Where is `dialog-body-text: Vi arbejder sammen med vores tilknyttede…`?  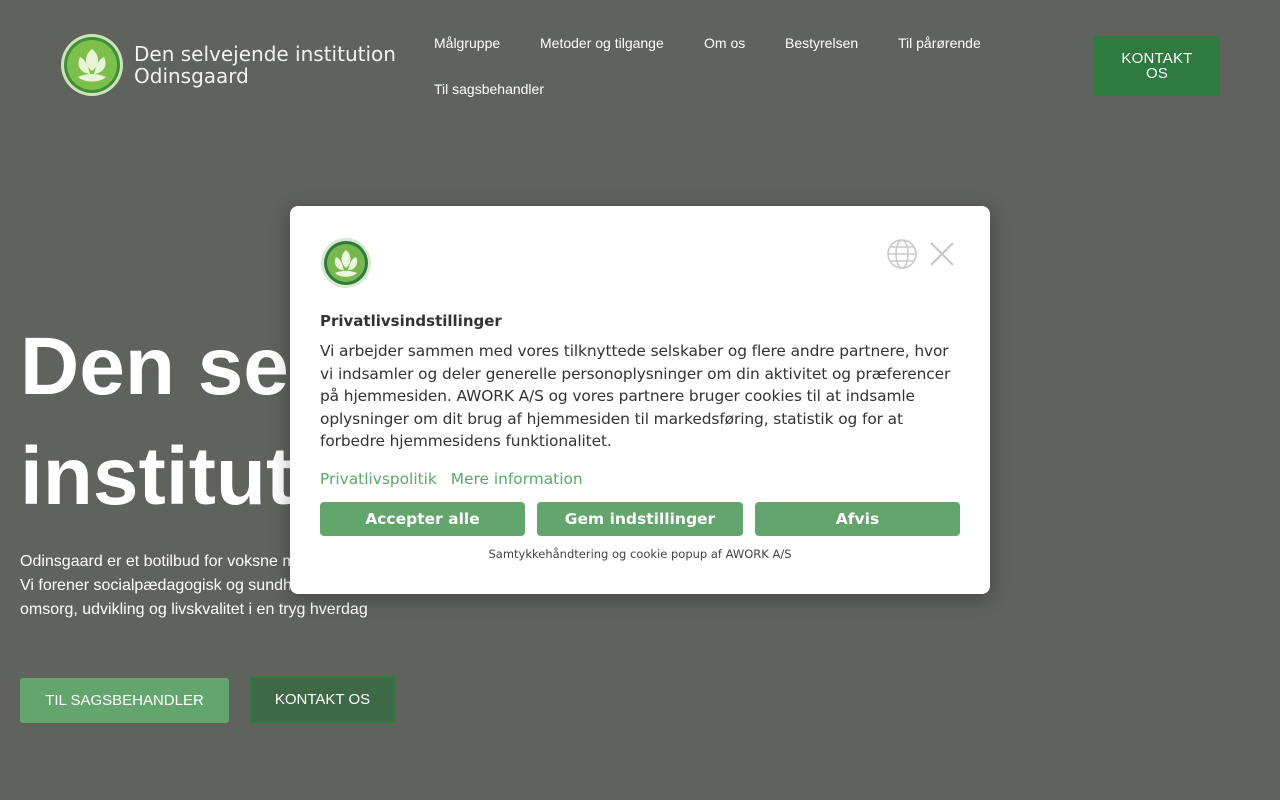
dialog-body-text: Vi arbejder sammen med vores tilknyttede… is located at coordinates (635, 396).